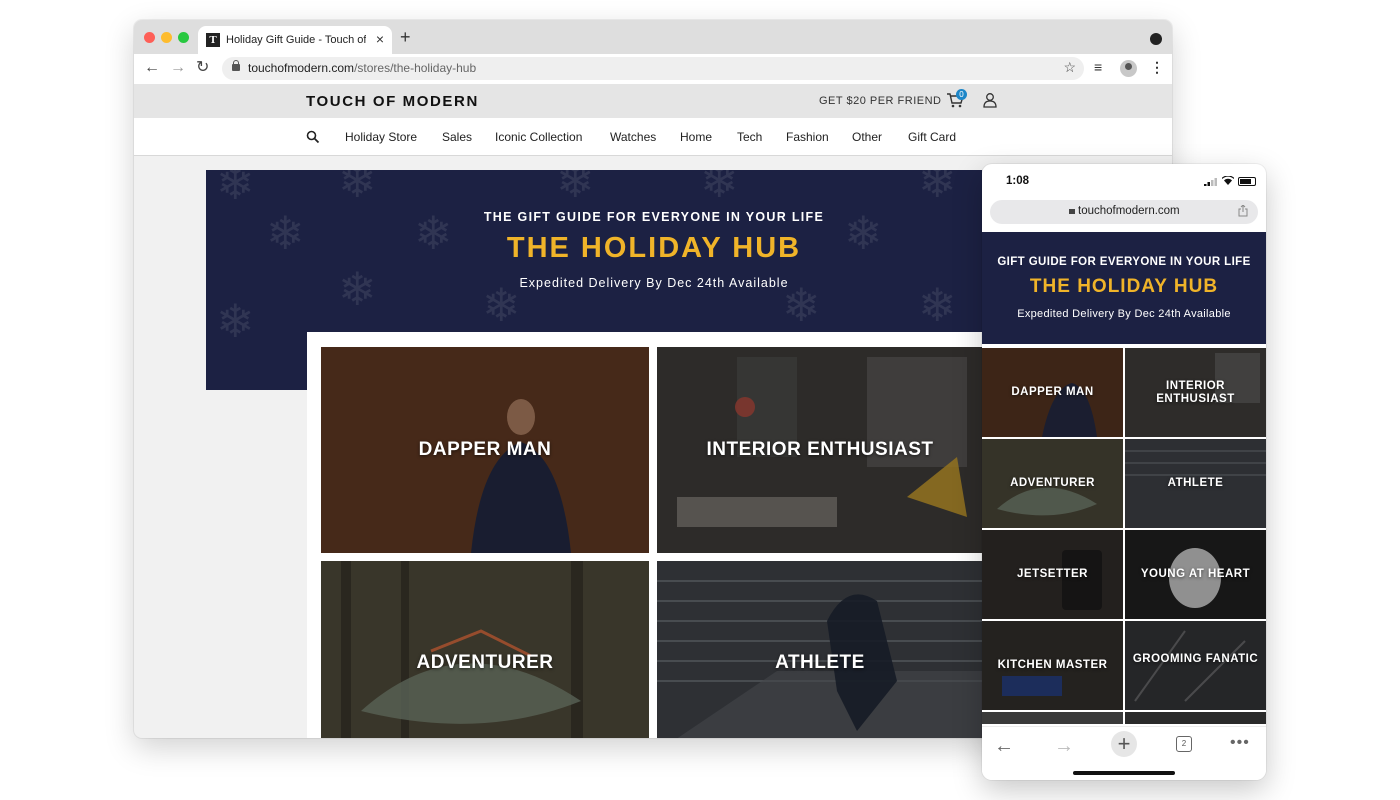 This screenshot has height=800, width=1400. I want to click on mobile-tile-young-at-heart: YOUNG AT HEART, so click(1195, 574).